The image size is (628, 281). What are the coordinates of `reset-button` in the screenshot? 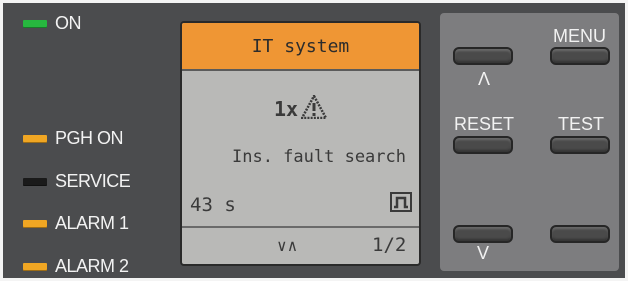 It's located at (483, 145).